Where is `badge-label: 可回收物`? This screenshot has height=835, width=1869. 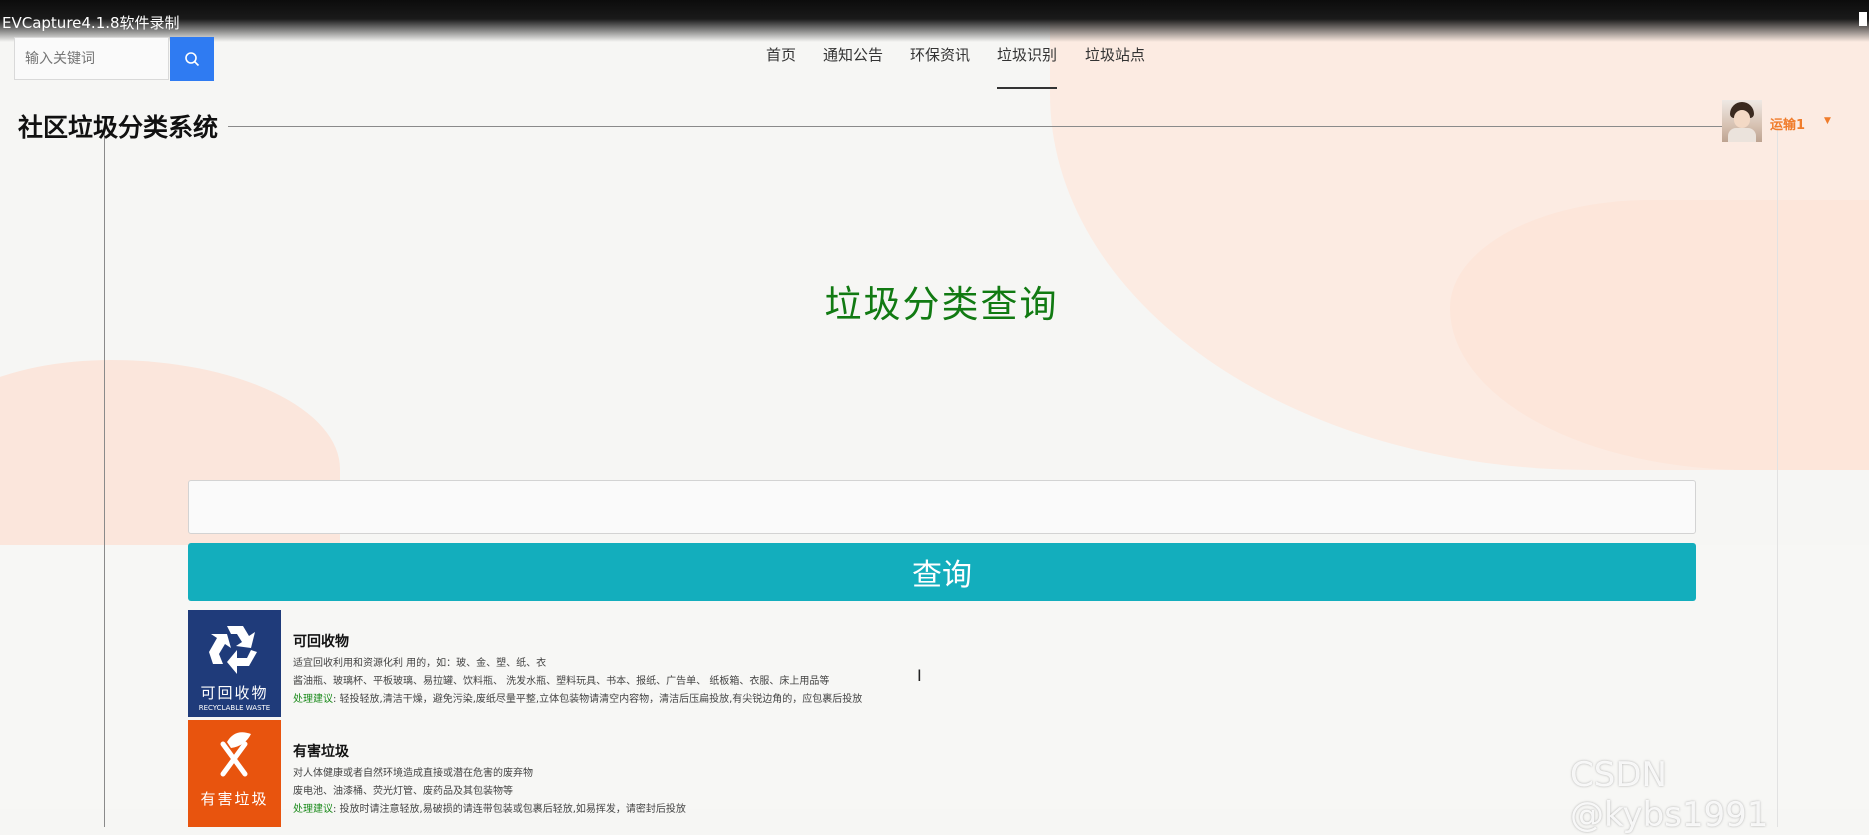 badge-label: 可回收物 is located at coordinates (234, 693).